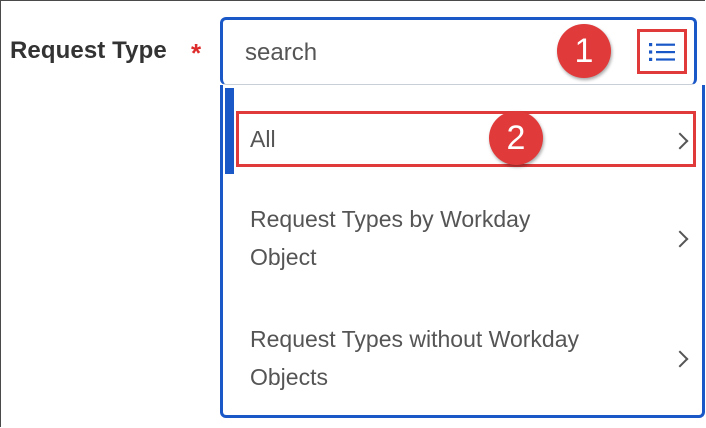  What do you see at coordinates (462, 239) in the screenshot?
I see `menu-item-request-types-by-object: Request Types by Workday Object` at bounding box center [462, 239].